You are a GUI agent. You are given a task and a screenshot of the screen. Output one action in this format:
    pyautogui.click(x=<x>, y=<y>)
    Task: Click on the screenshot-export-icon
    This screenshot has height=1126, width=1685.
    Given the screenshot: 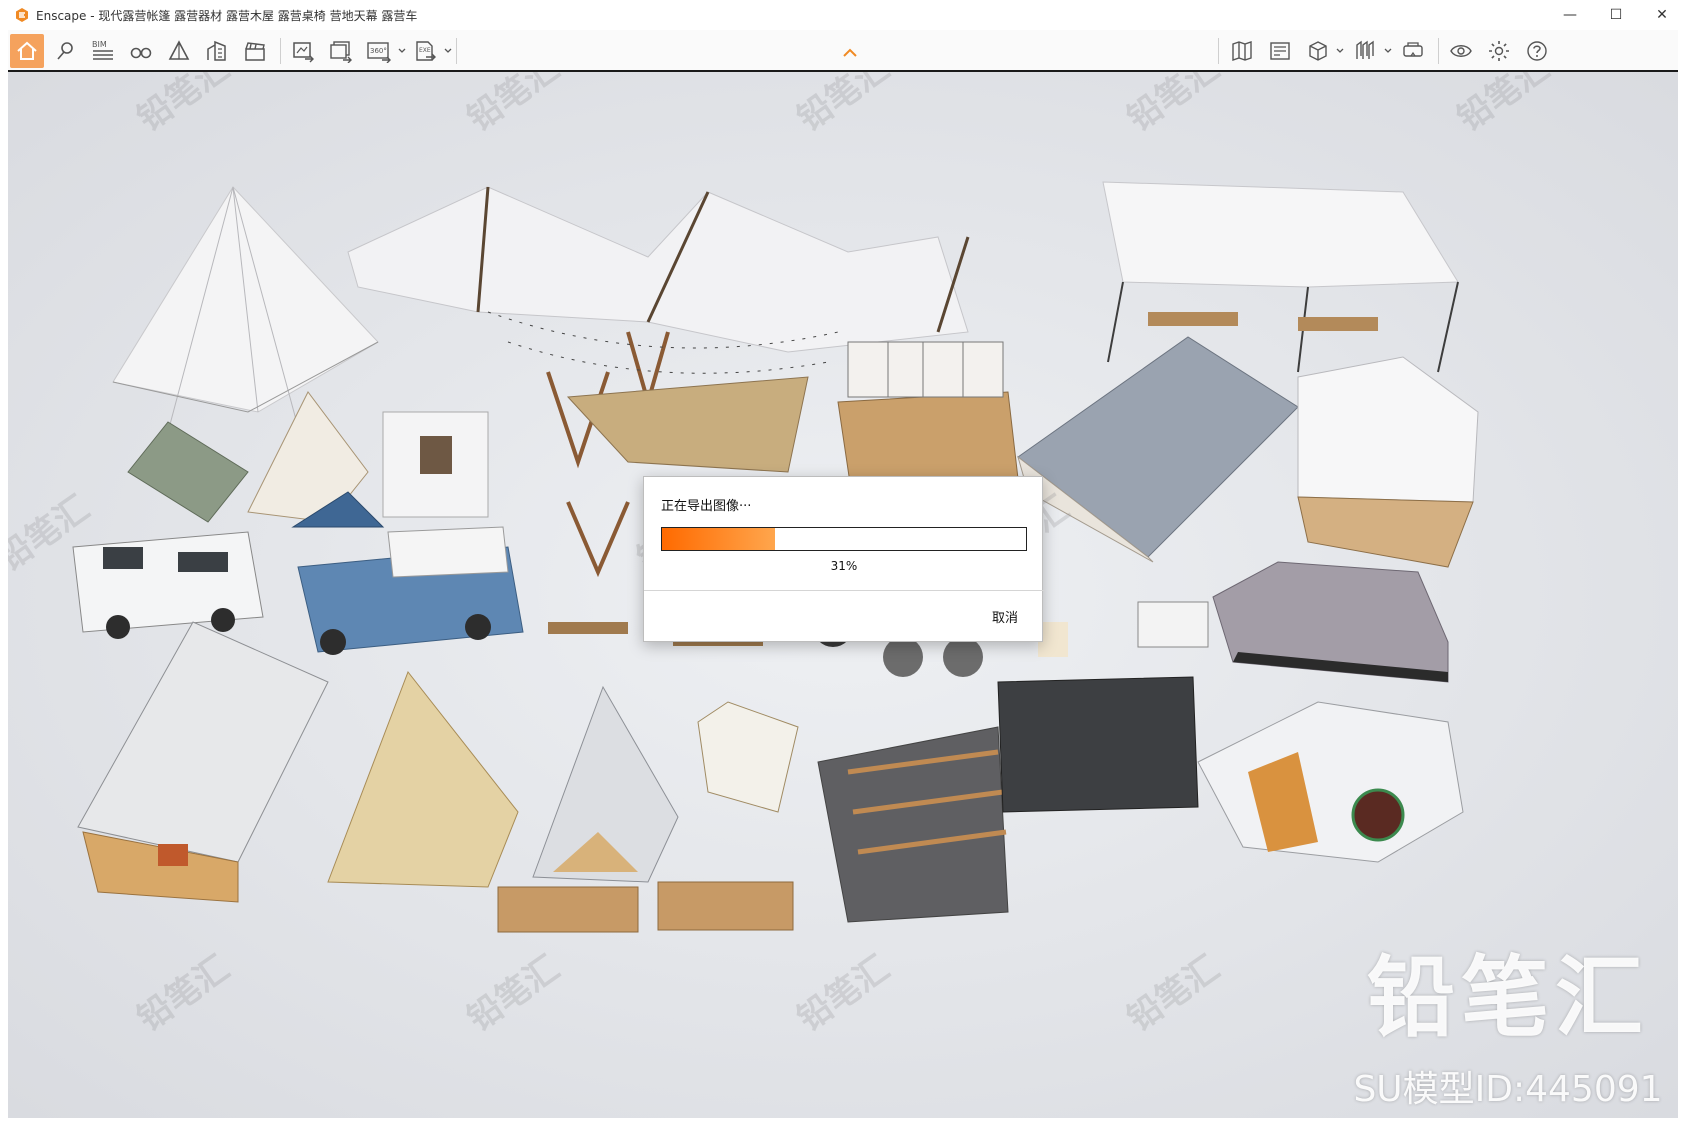 What is the action you would take?
    pyautogui.click(x=303, y=52)
    